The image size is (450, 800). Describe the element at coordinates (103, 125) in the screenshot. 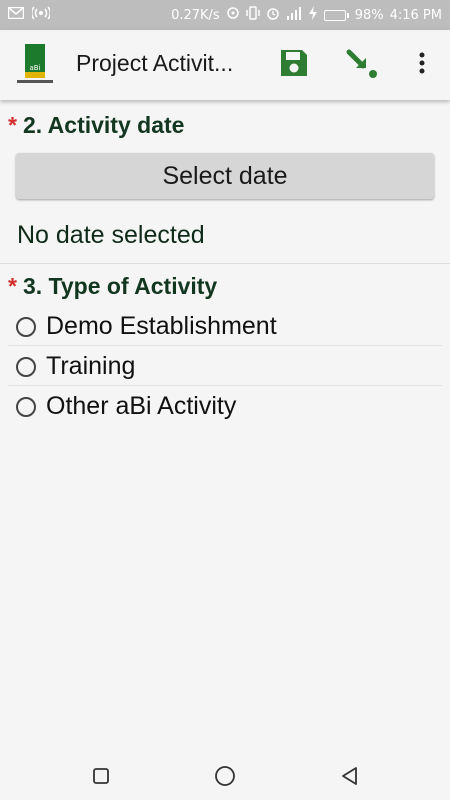

I see `question-text: 2. Activity date` at that location.